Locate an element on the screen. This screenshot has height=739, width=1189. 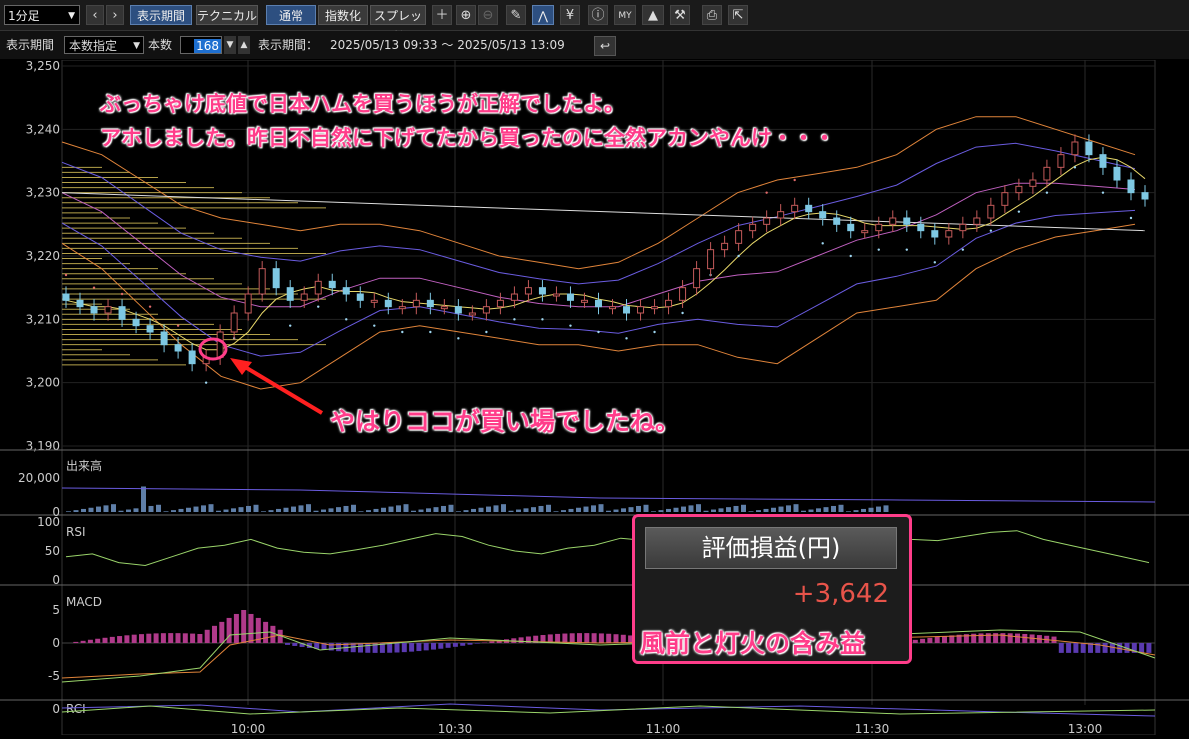
arrow-line is located at coordinates (281, 388).